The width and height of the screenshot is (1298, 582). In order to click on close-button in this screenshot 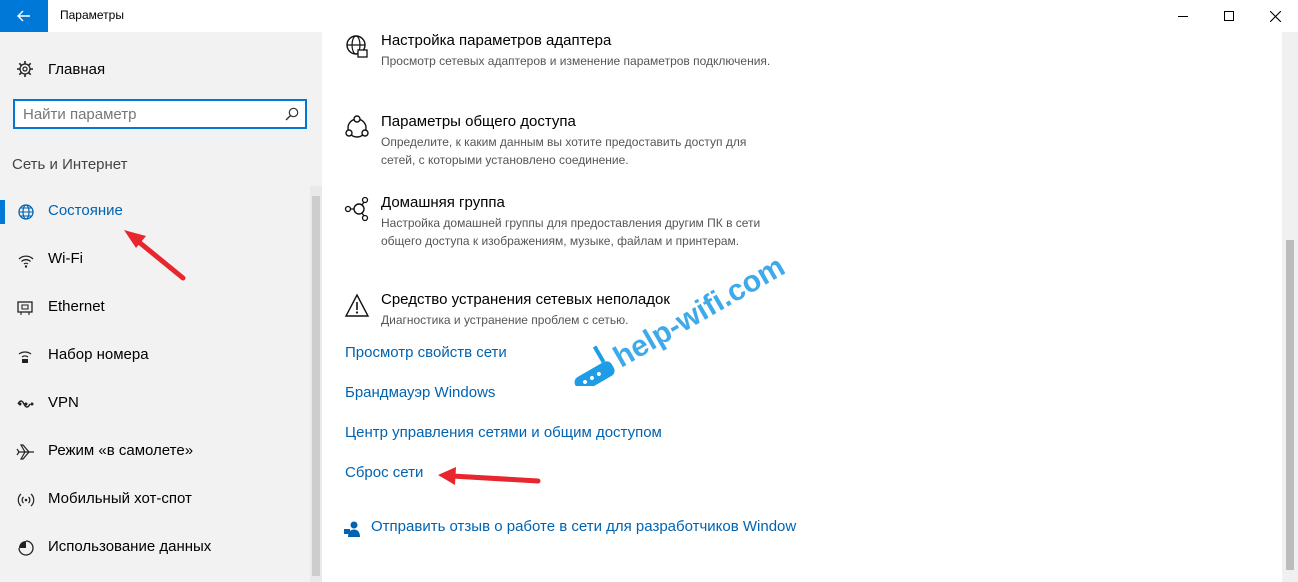, I will do `click(1275, 16)`.